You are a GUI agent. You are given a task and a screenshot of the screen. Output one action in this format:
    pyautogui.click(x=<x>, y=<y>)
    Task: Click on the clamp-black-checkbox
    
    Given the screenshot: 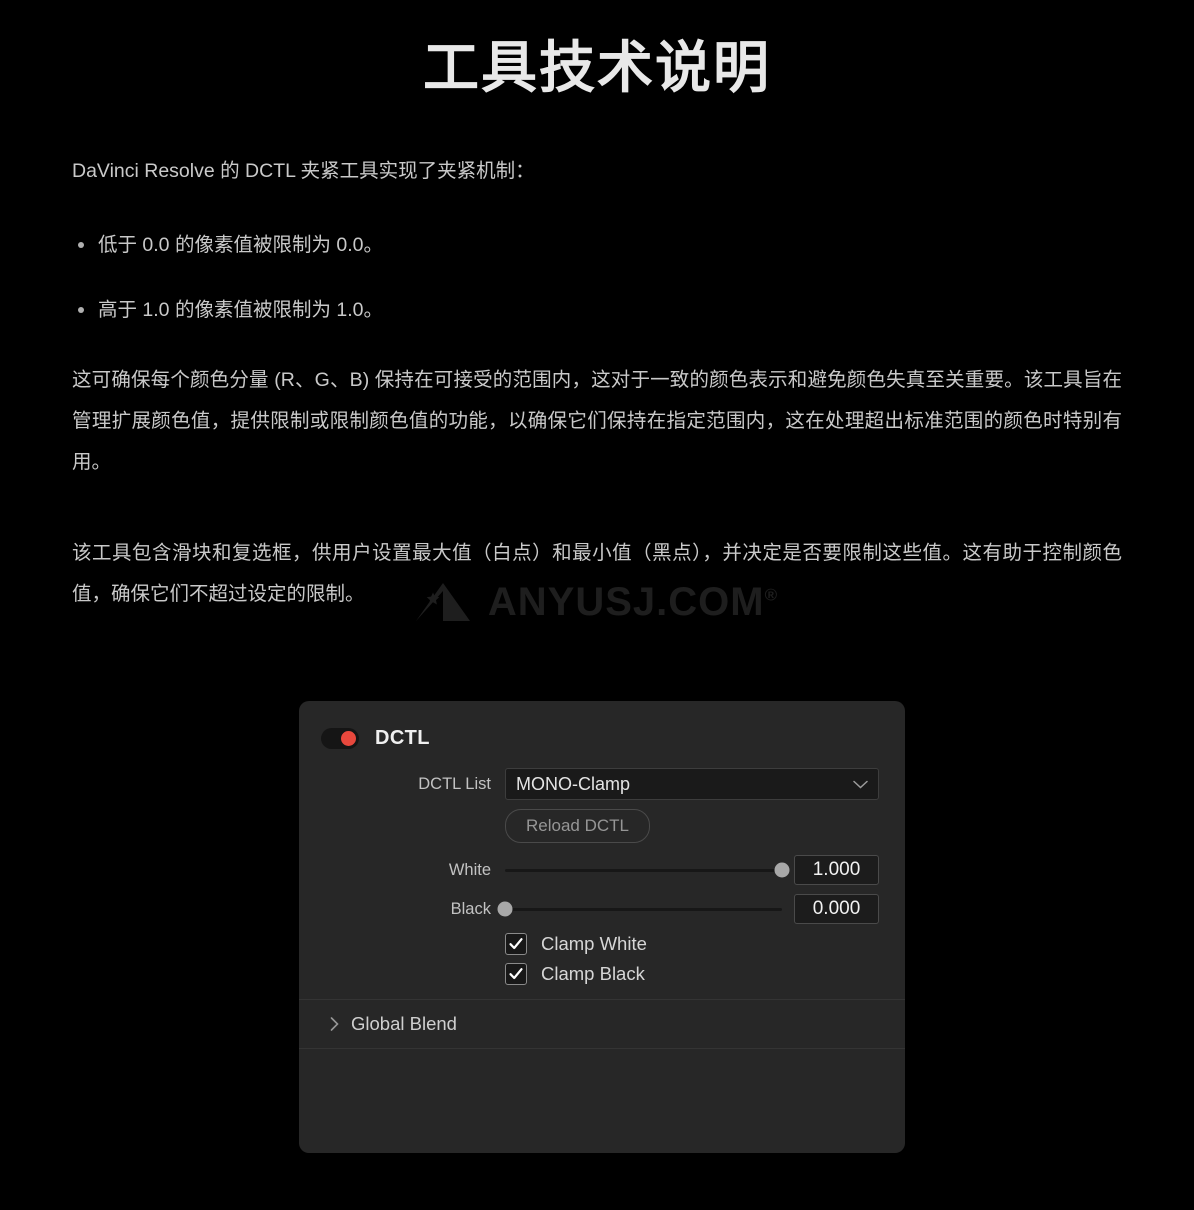 What is the action you would take?
    pyautogui.click(x=516, y=974)
    